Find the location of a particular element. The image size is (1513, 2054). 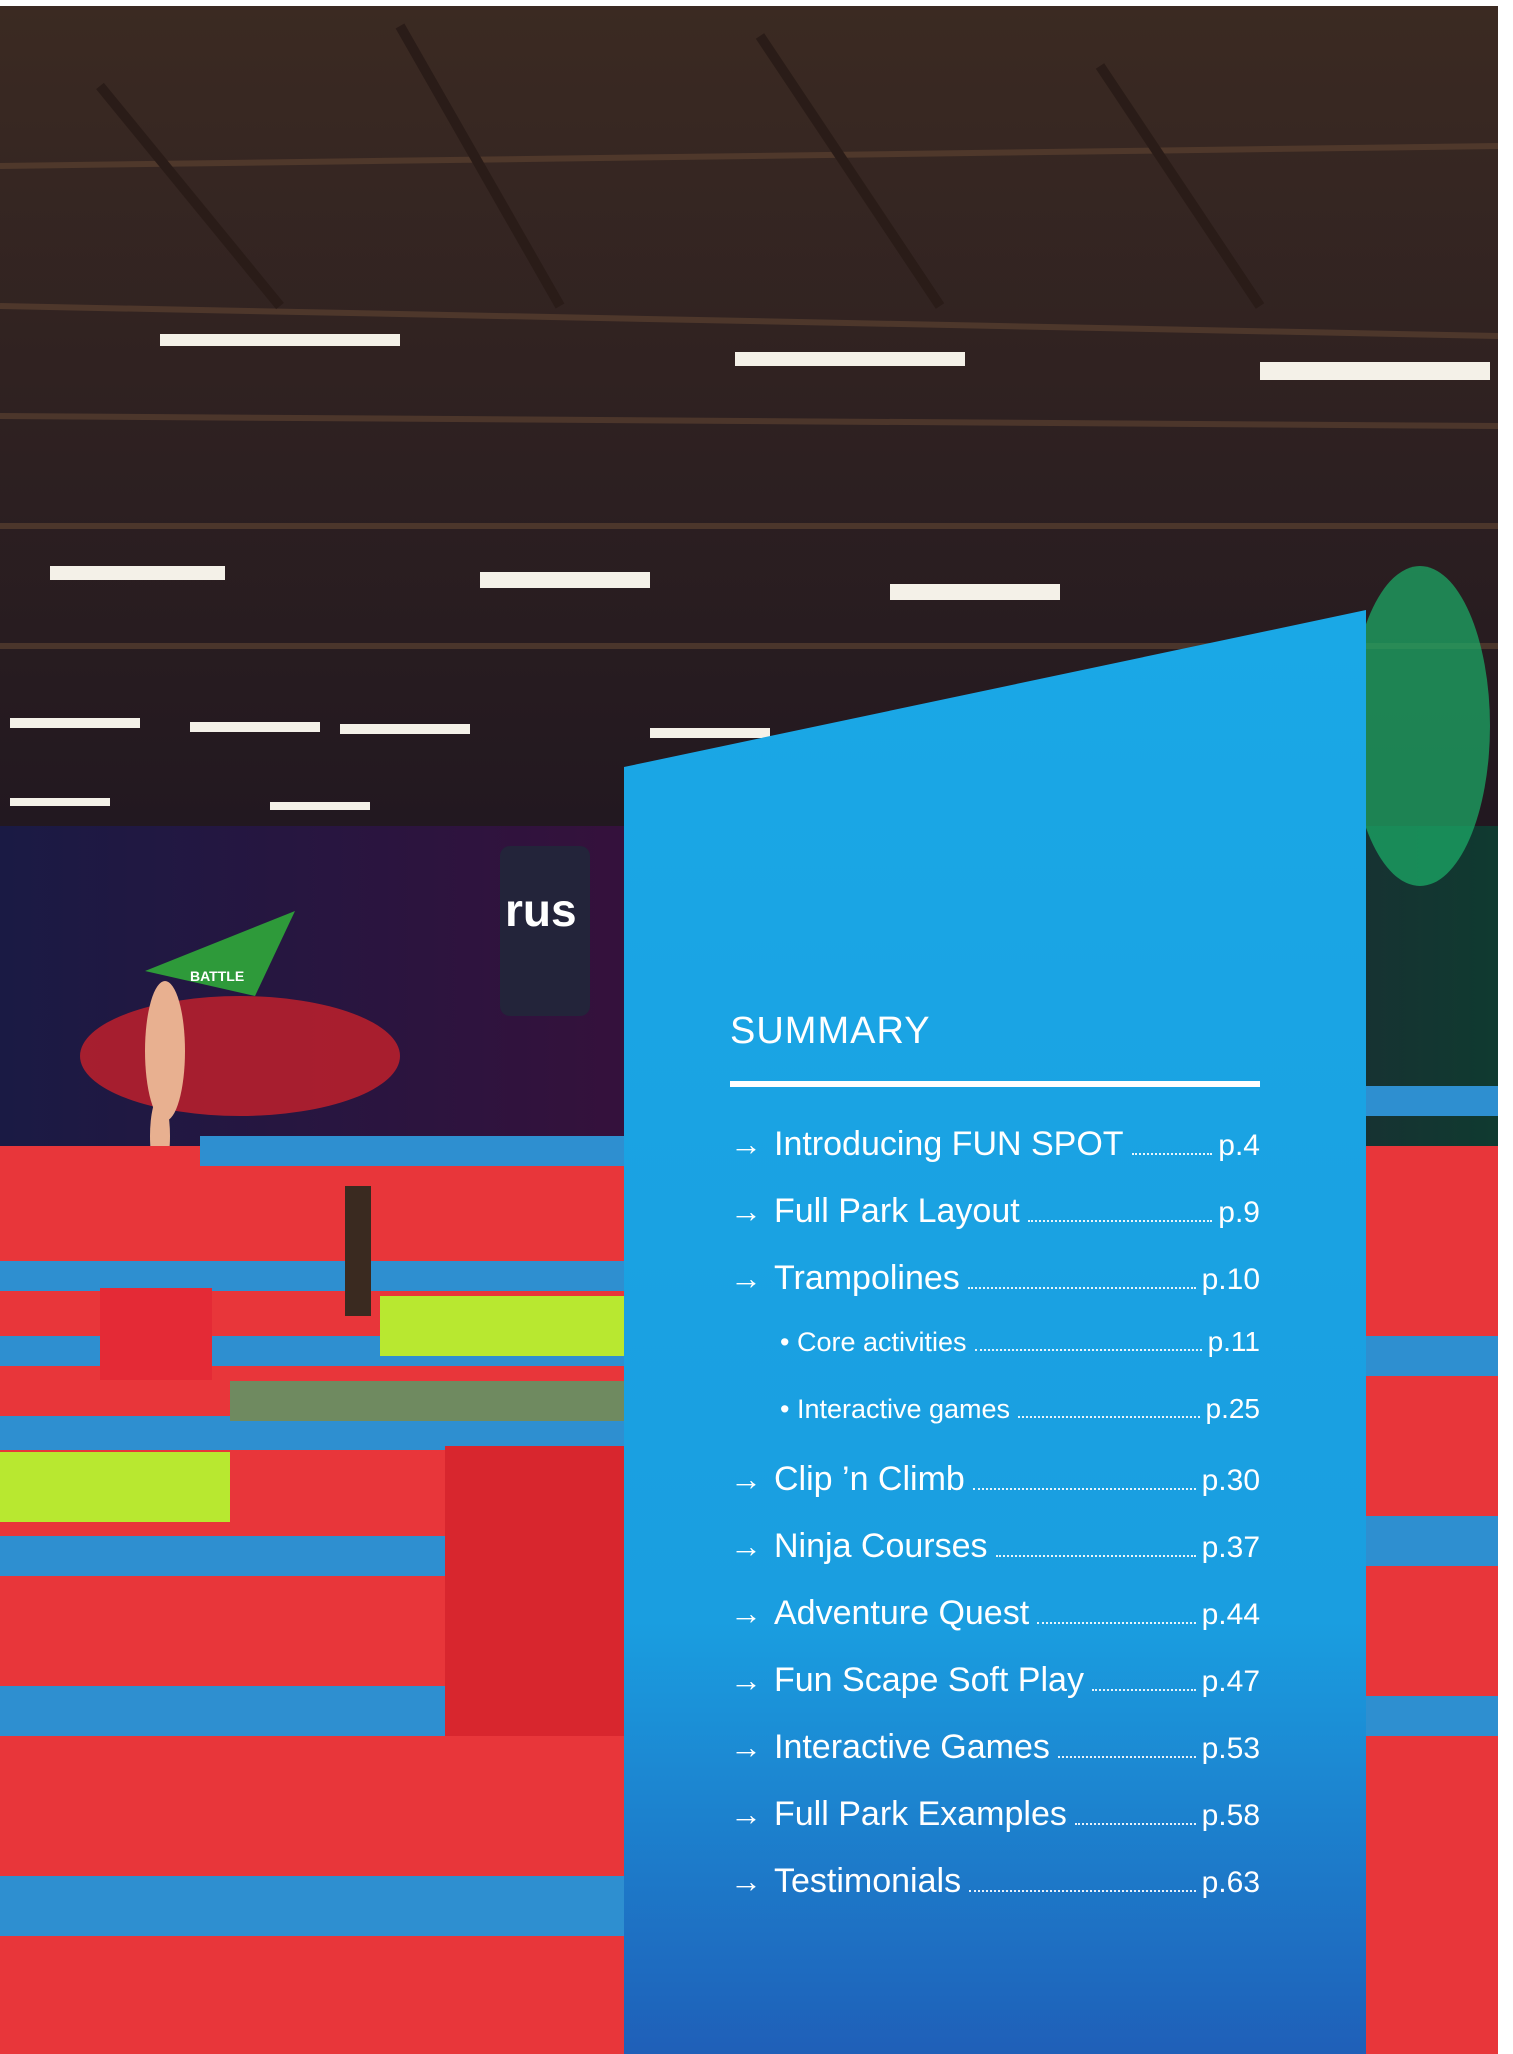

toc-item-label: Trampolines is located at coordinates (867, 1278).